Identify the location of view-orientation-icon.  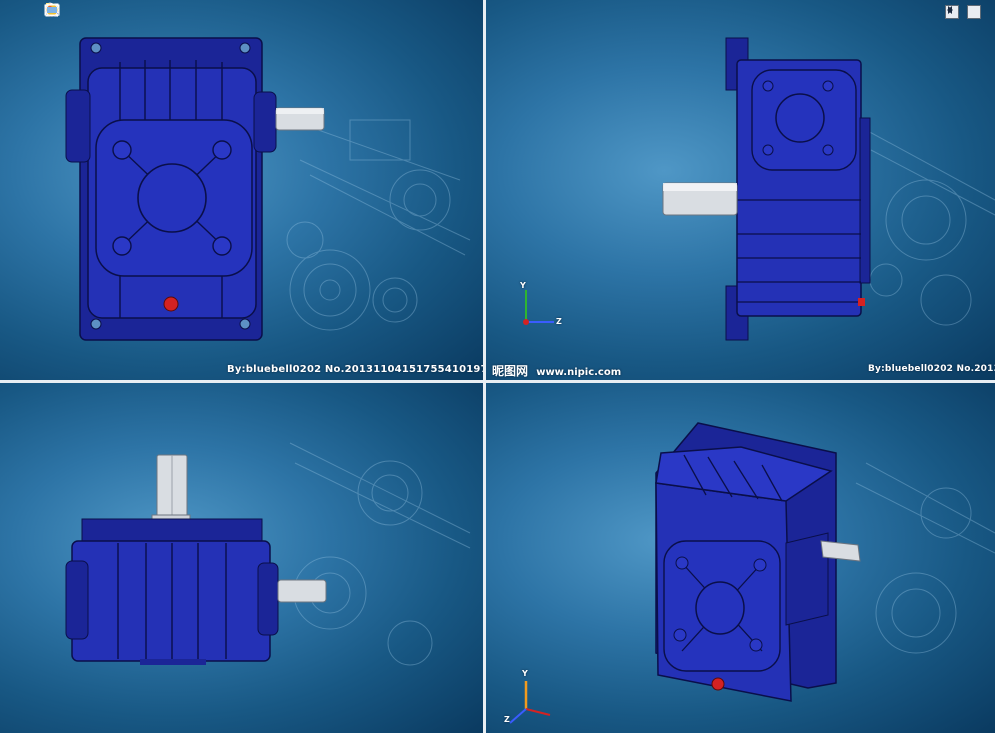
(99, 12).